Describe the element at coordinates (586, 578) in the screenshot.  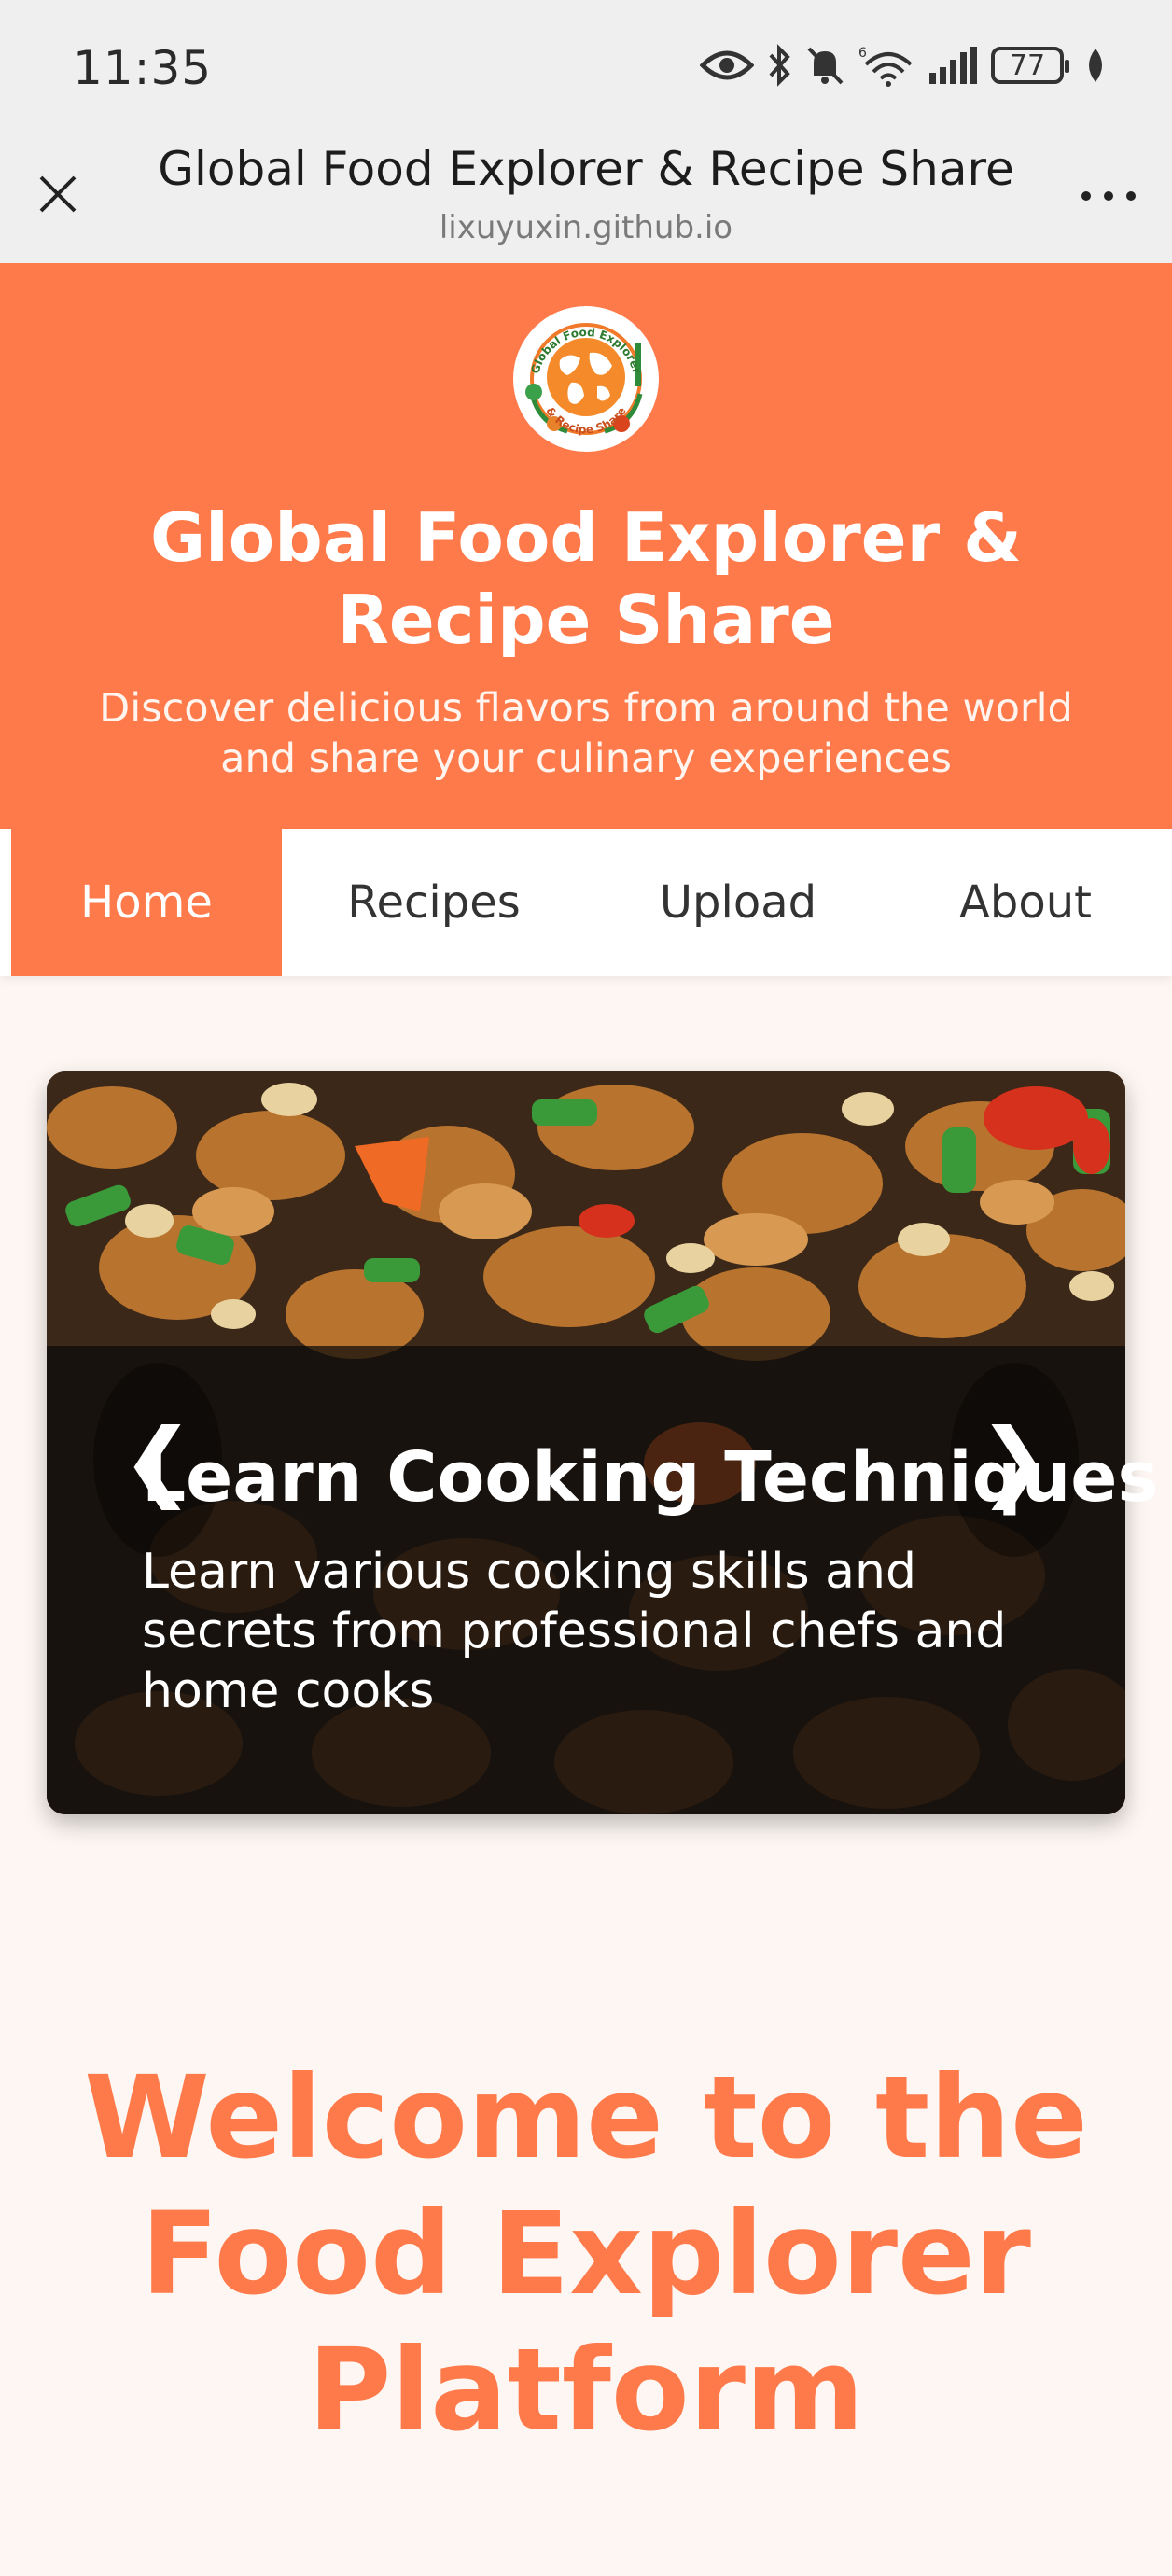
I see `site-title: Global Food Explorer & Recipe Share` at that location.